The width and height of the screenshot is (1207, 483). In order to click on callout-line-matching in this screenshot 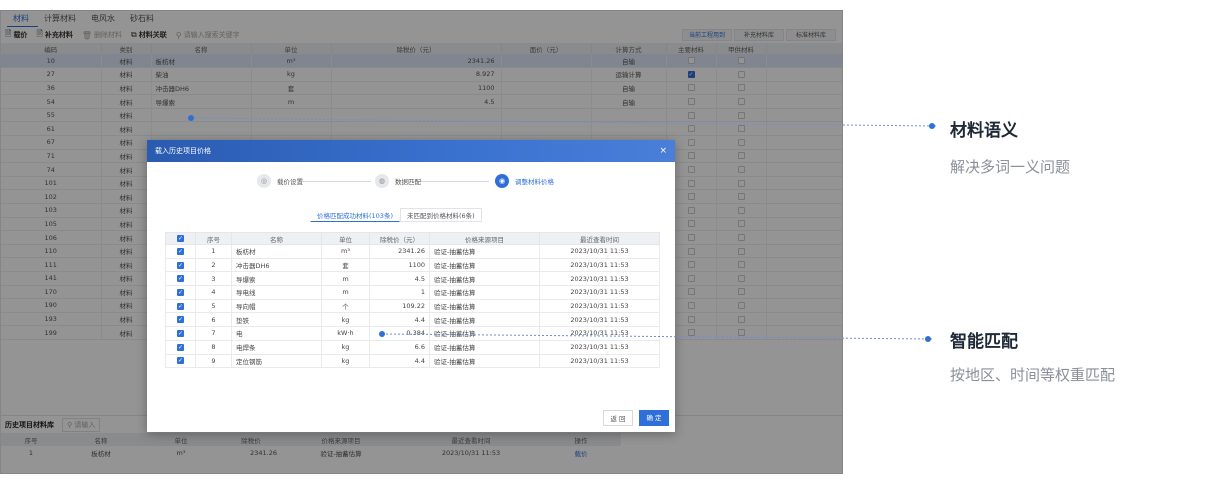, I will do `click(657, 336)`.